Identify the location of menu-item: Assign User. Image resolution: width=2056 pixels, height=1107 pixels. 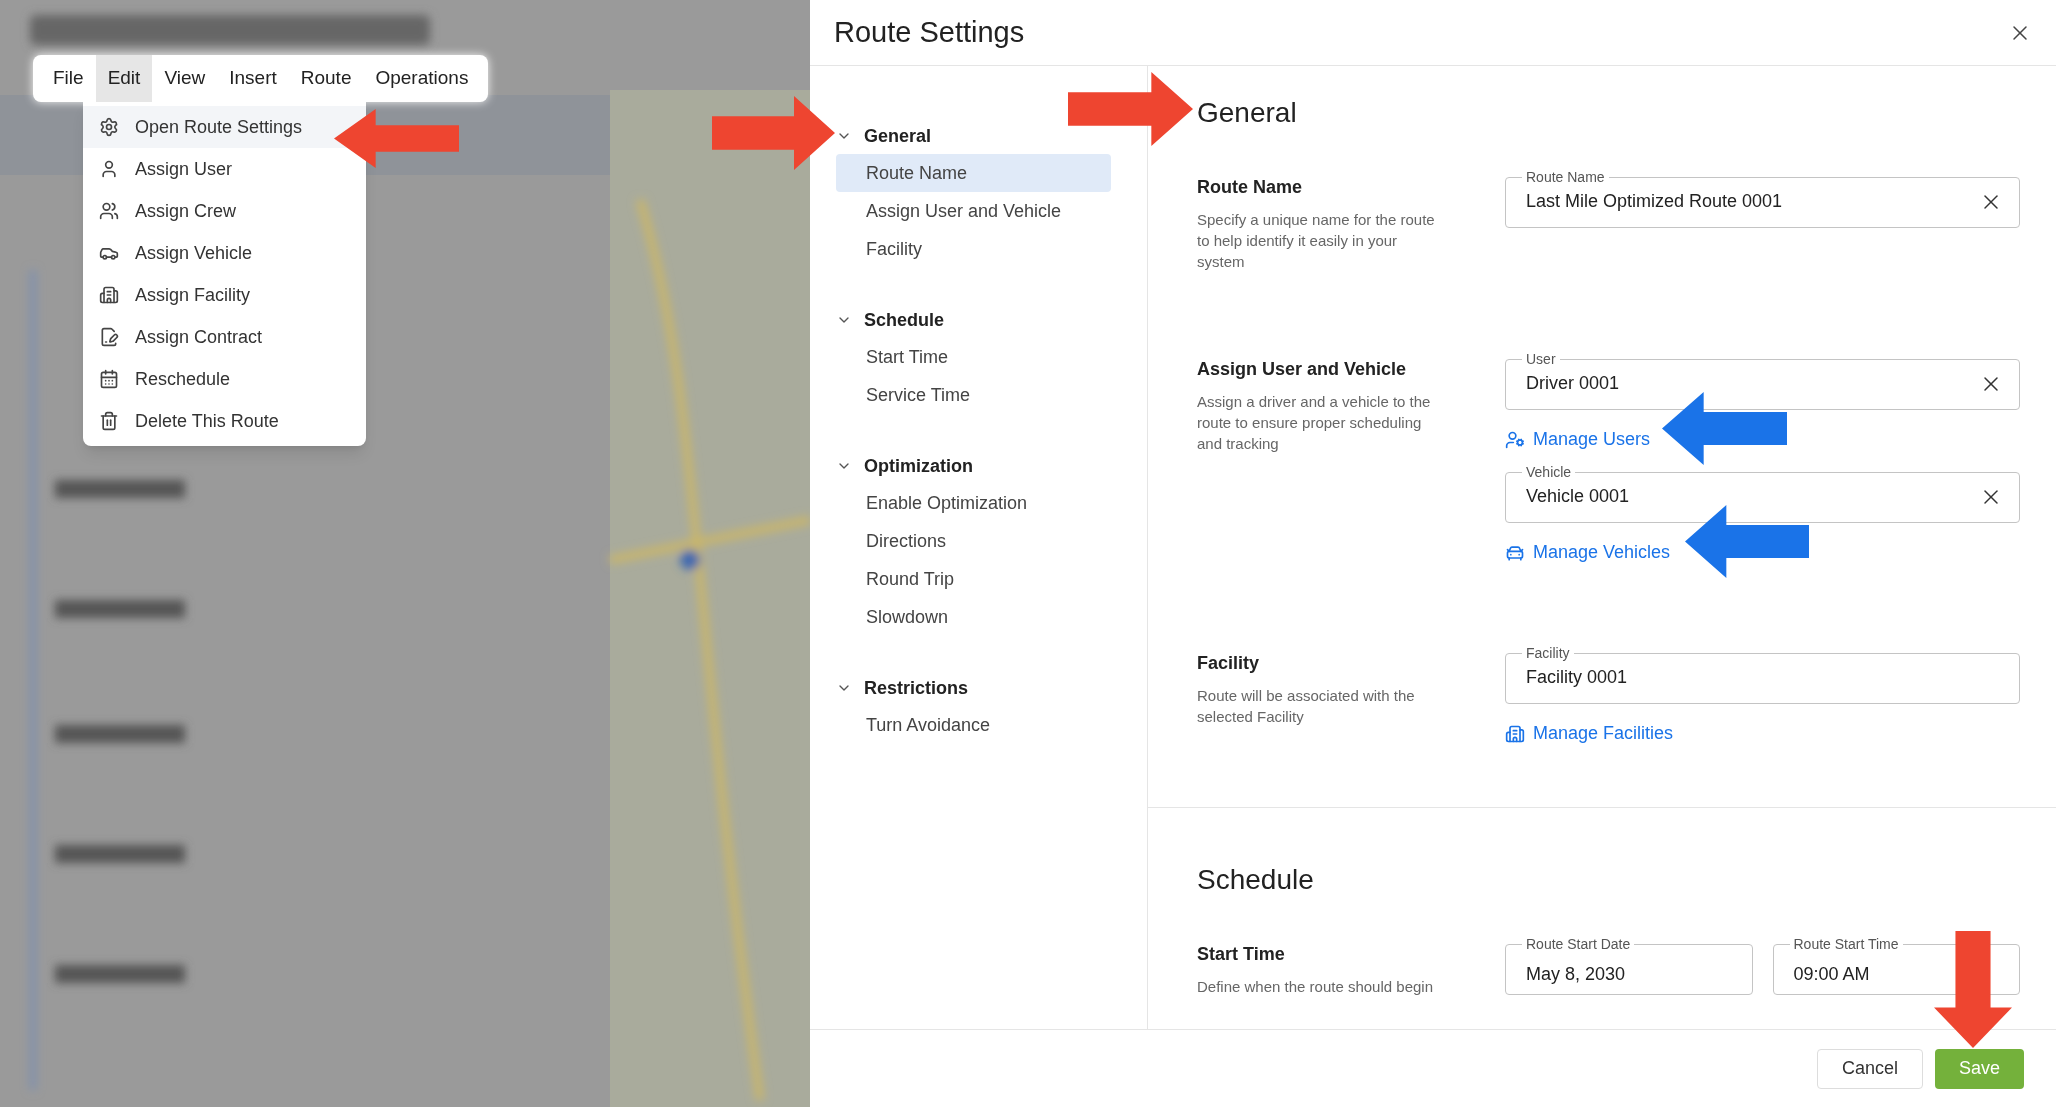
(224, 169).